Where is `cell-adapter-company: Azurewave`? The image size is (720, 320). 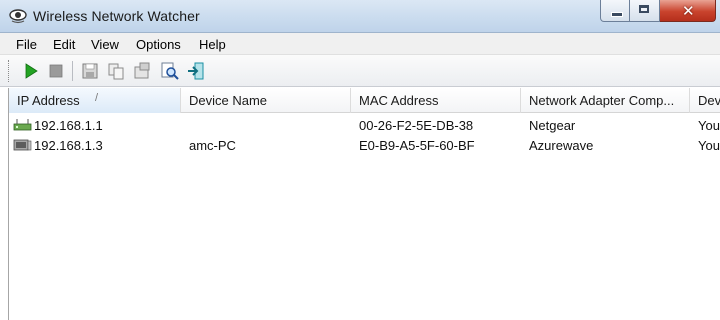
cell-adapter-company: Azurewave is located at coordinates (561, 145).